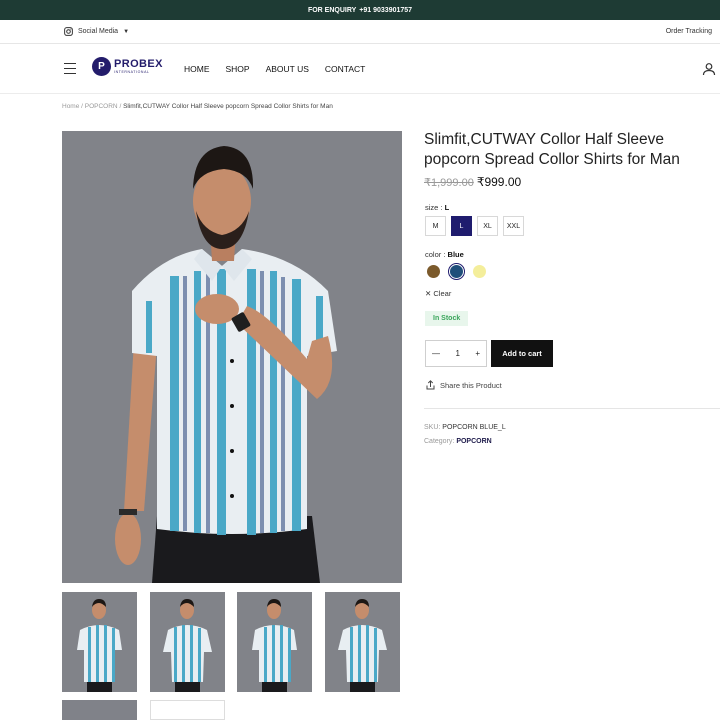 Image resolution: width=720 pixels, height=720 pixels. Describe the element at coordinates (138, 63) in the screenshot. I see `logo-name: PROBEX` at that location.